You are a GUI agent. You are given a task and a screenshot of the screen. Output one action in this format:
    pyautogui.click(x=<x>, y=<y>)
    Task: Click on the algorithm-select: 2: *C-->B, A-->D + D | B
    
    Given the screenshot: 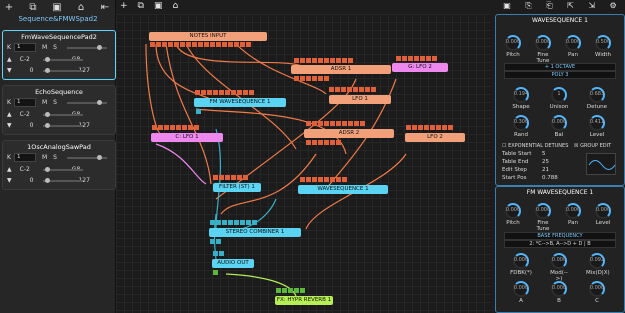 What is the action you would take?
    pyautogui.click(x=560, y=244)
    